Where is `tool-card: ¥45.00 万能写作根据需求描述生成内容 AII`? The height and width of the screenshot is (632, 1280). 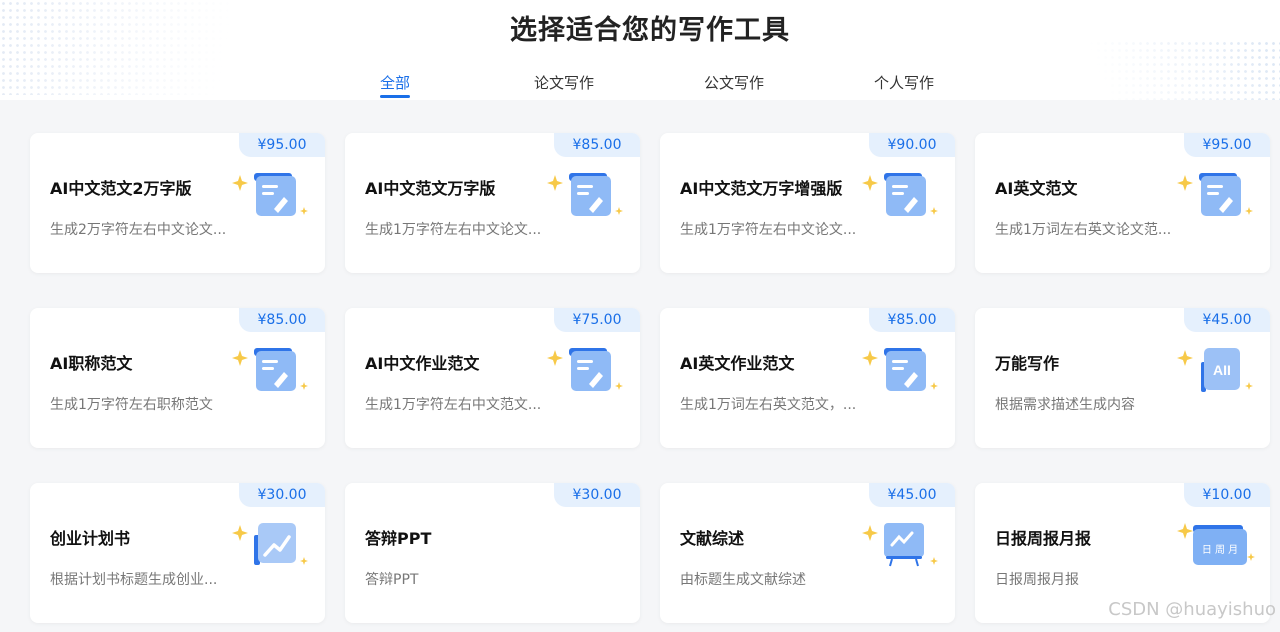 tool-card: ¥45.00 万能写作根据需求描述生成内容 AII is located at coordinates (1122, 378).